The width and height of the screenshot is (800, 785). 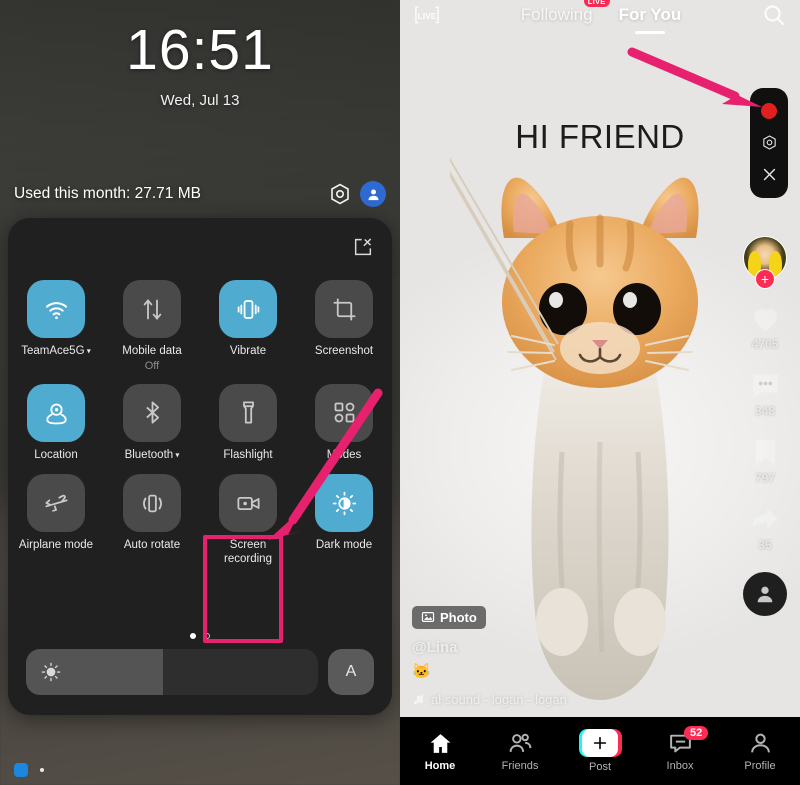 What do you see at coordinates (351, 672) in the screenshot?
I see `auto-brightness-button: A` at bounding box center [351, 672].